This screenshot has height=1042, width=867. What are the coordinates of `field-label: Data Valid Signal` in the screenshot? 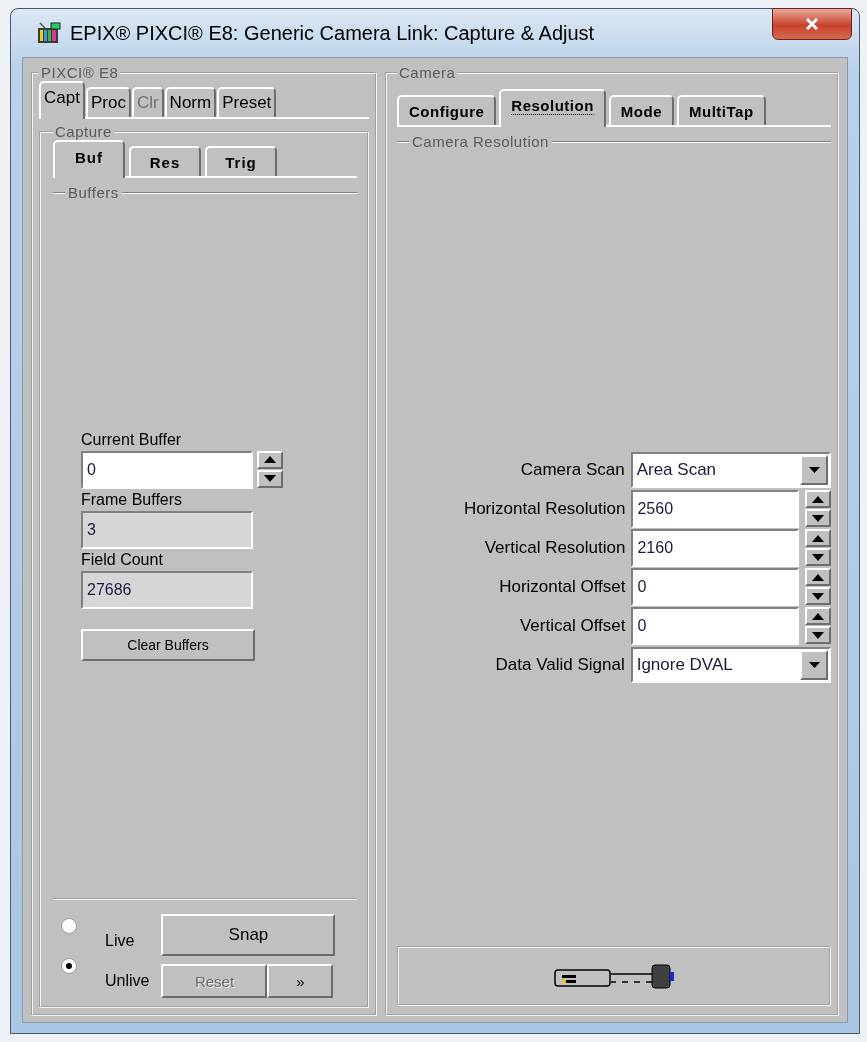 It's located at (560, 665).